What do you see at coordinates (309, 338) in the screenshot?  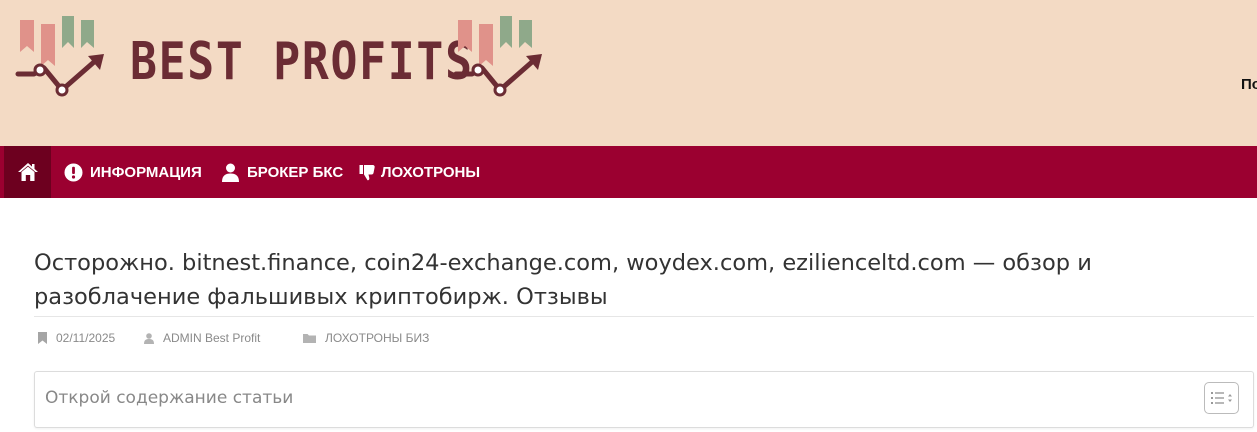 I see `folder-icon` at bounding box center [309, 338].